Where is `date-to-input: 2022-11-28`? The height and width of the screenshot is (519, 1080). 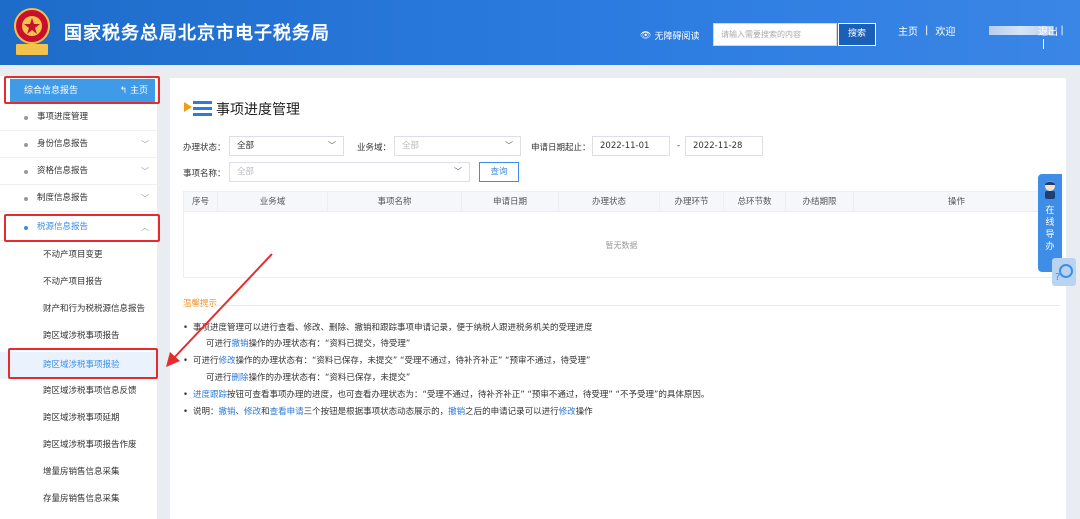
date-to-input: 2022-11-28 is located at coordinates (724, 146).